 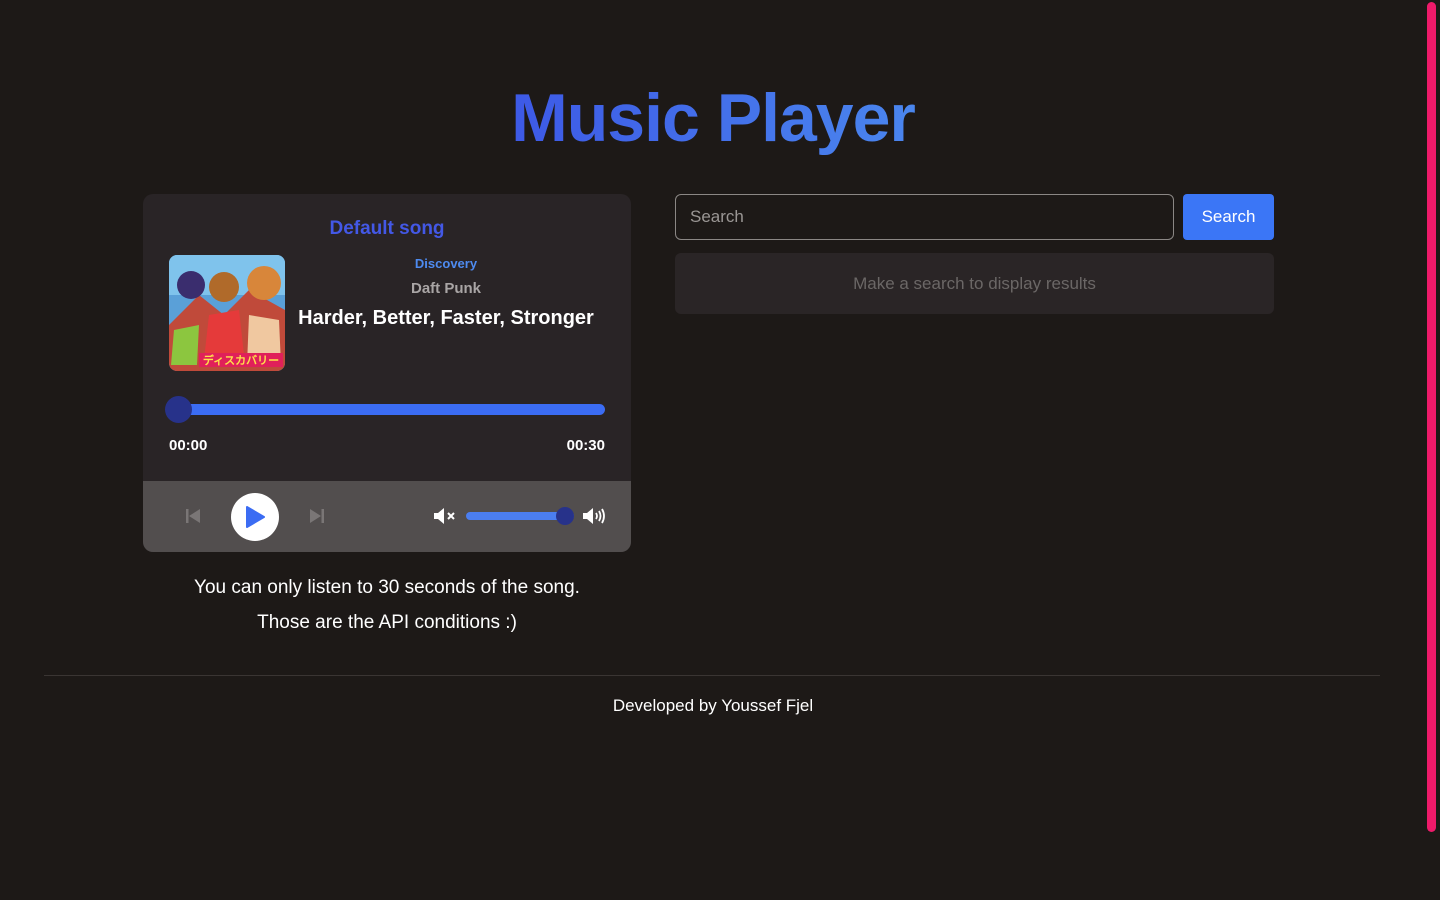 I want to click on song-title: Harder, Better, Faster, Stronger, so click(x=446, y=318).